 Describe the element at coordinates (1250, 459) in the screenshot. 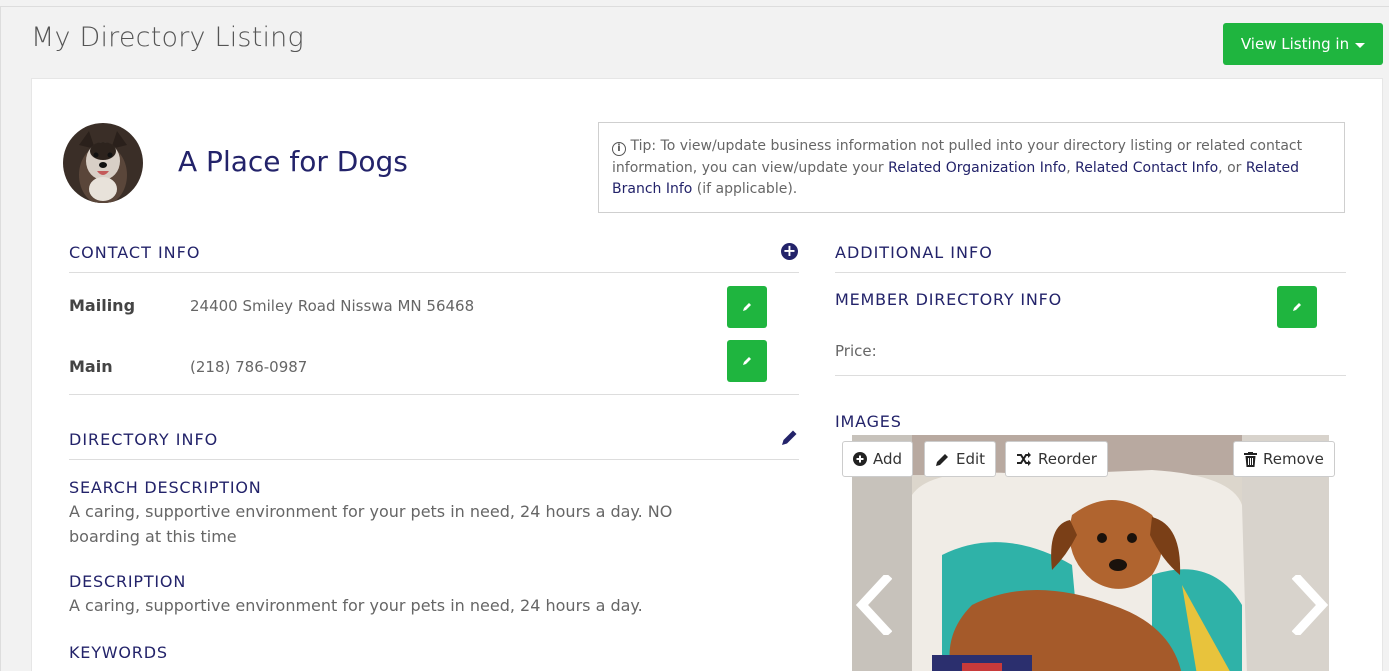

I see `trash-icon` at that location.